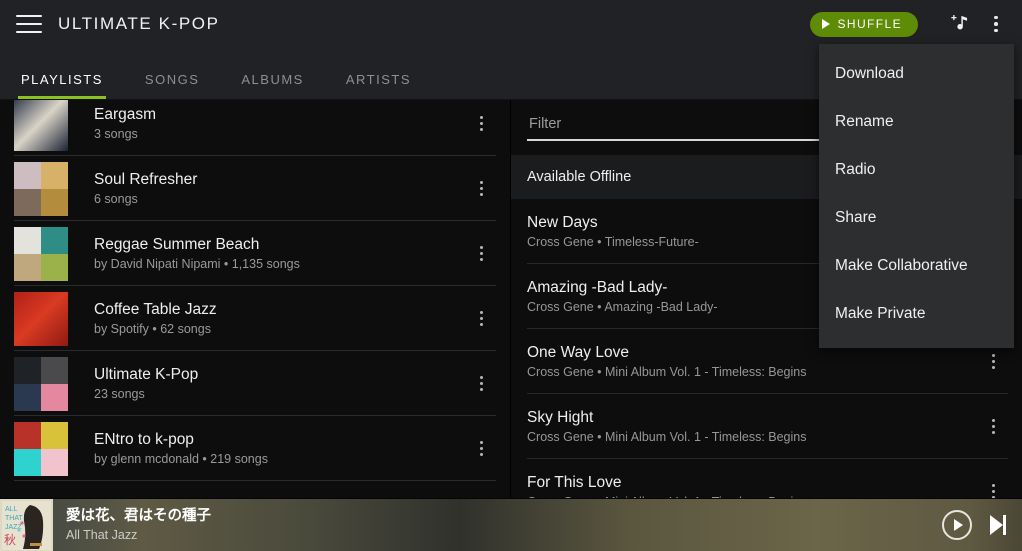 This screenshot has width=1022, height=551. I want to click on tab-albums: ALBUMS, so click(272, 85).